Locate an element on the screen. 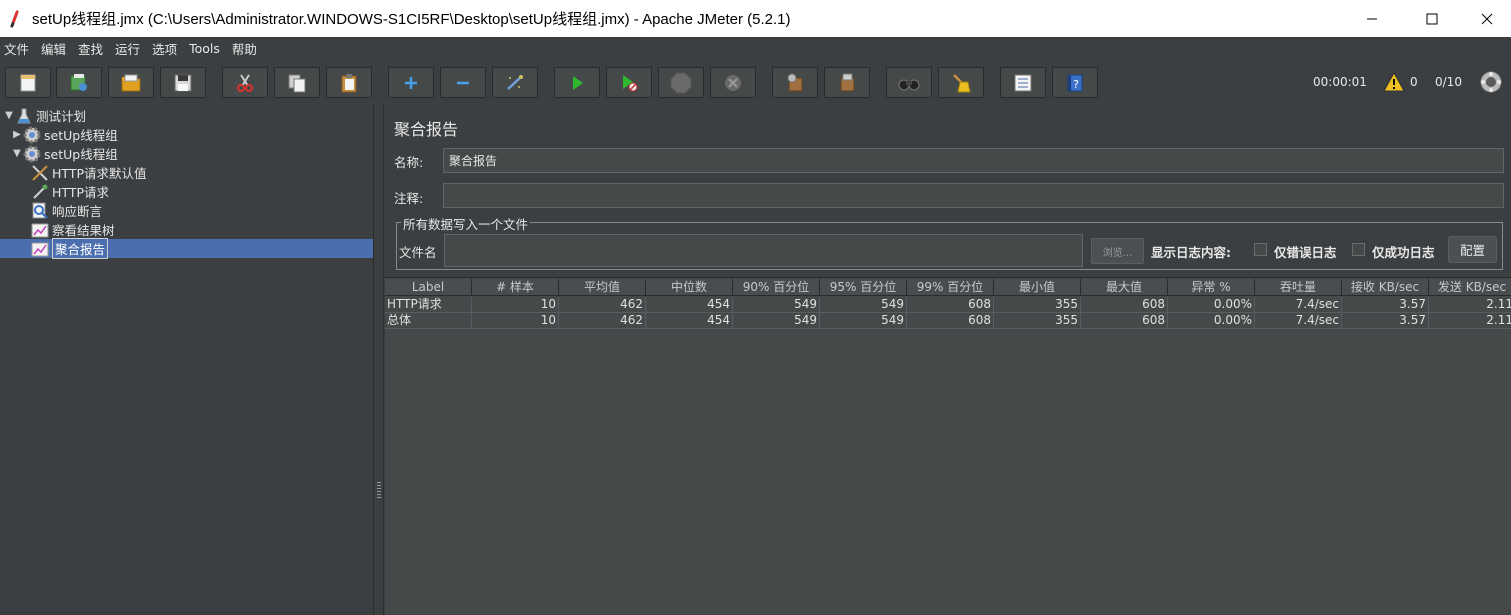 The height and width of the screenshot is (615, 1511). maximize-icon is located at coordinates (1432, 18).